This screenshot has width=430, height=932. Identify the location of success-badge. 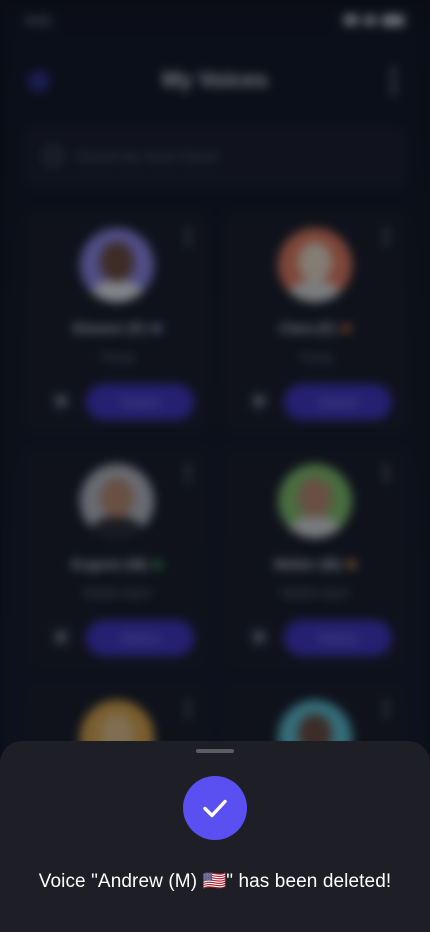
(215, 808).